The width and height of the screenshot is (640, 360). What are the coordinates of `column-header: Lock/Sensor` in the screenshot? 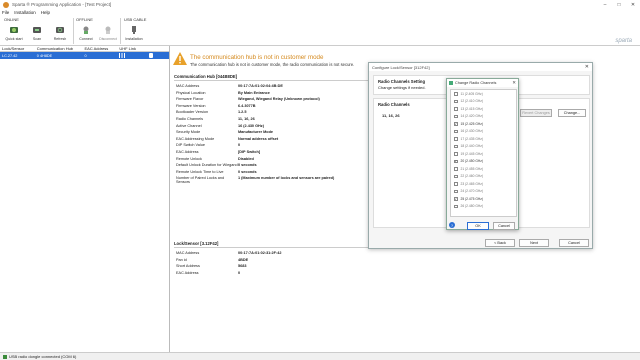 It's located at (17, 48).